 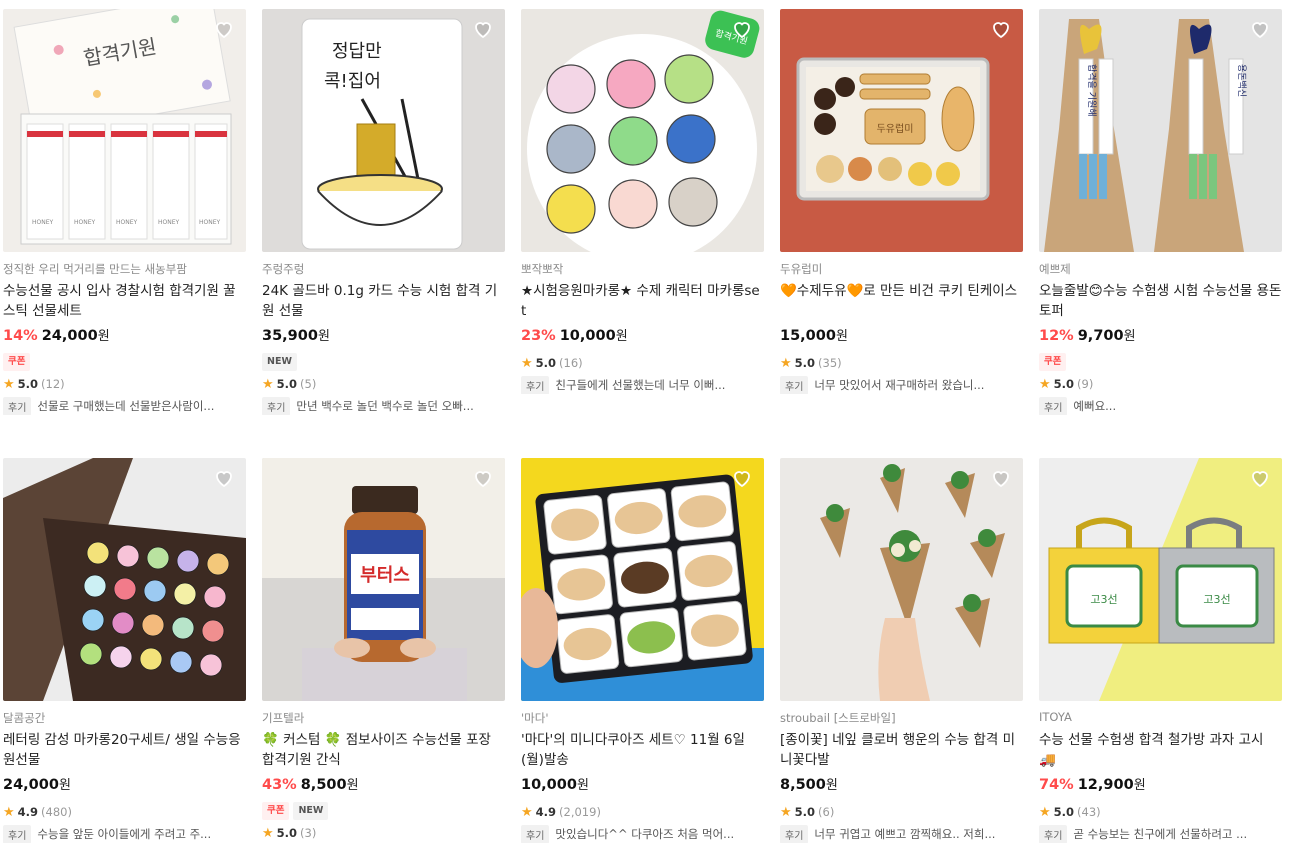 What do you see at coordinates (901, 130) in the screenshot?
I see `product-image: 두유럽미` at bounding box center [901, 130].